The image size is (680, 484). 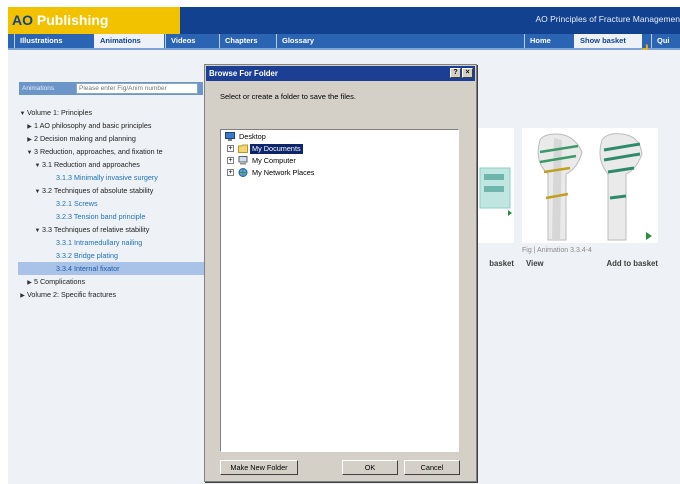 What do you see at coordinates (455, 73) in the screenshot?
I see `help-button: ?` at bounding box center [455, 73].